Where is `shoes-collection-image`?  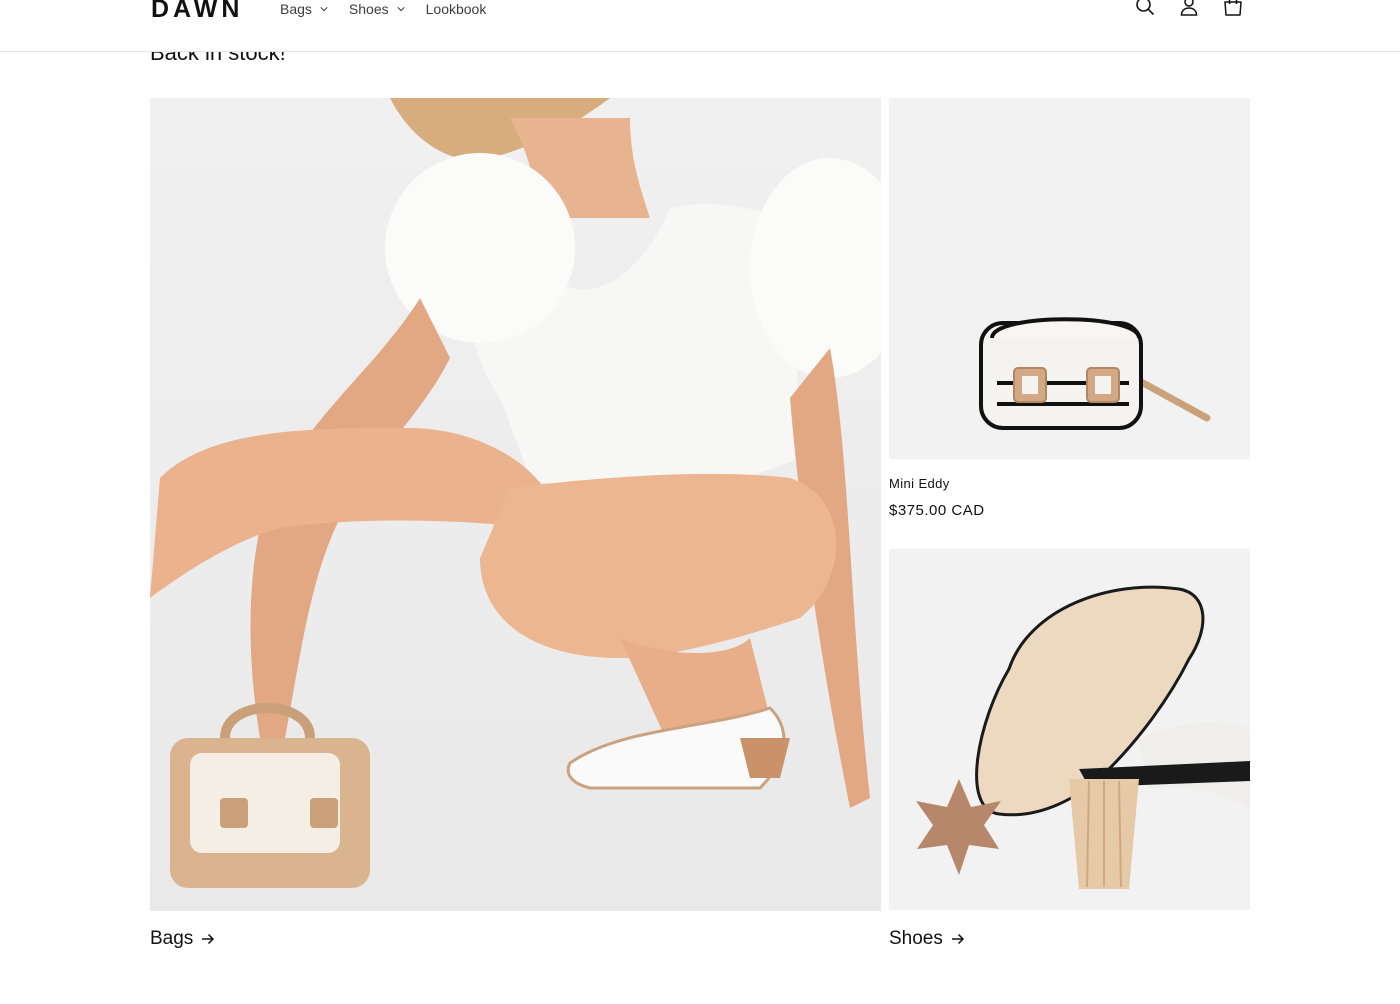 shoes-collection-image is located at coordinates (1069, 729).